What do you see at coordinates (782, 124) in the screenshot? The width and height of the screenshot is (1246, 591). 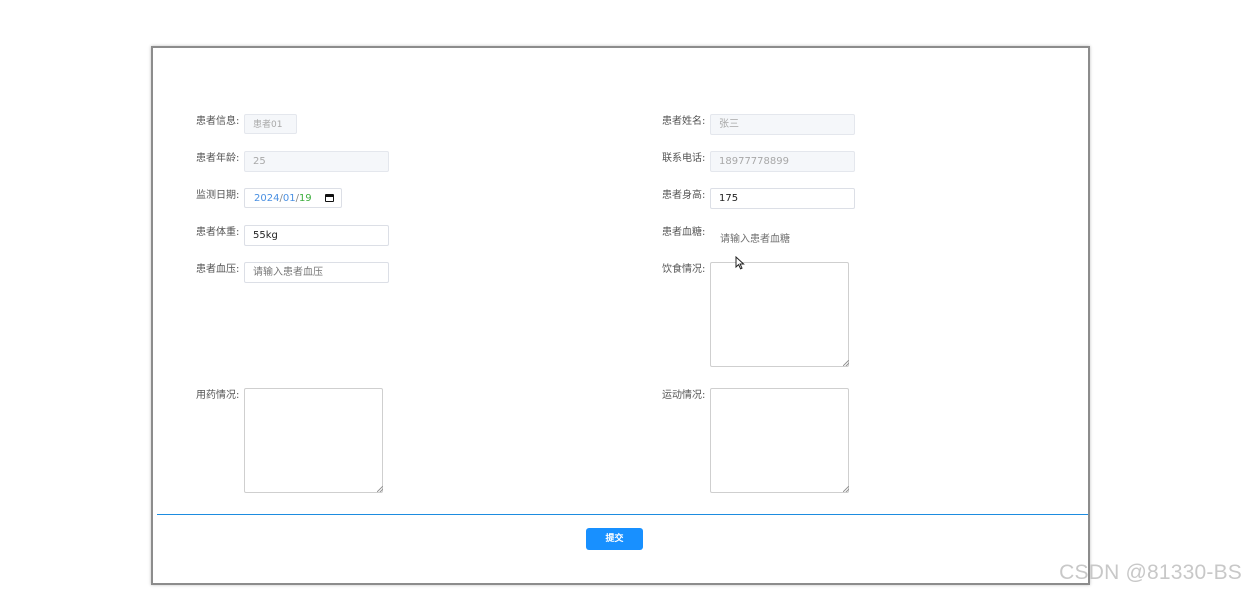 I see `patient-name-field: 张三` at bounding box center [782, 124].